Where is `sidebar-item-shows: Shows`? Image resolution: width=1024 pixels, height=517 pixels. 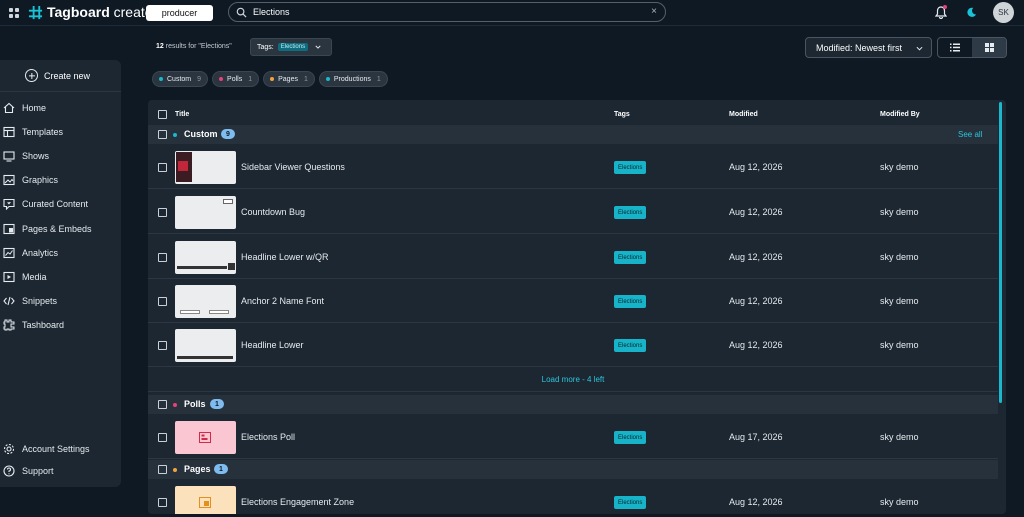
sidebar-item-shows: Shows is located at coordinates (60, 156).